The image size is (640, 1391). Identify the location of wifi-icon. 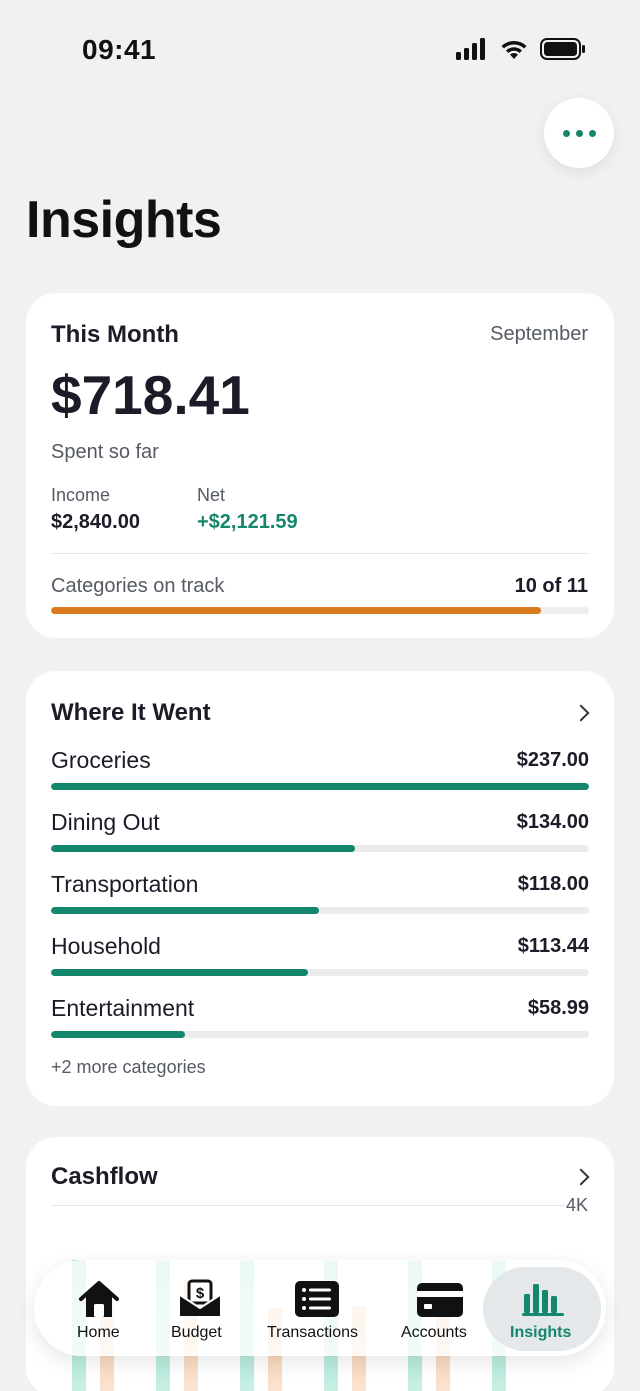
(514, 49).